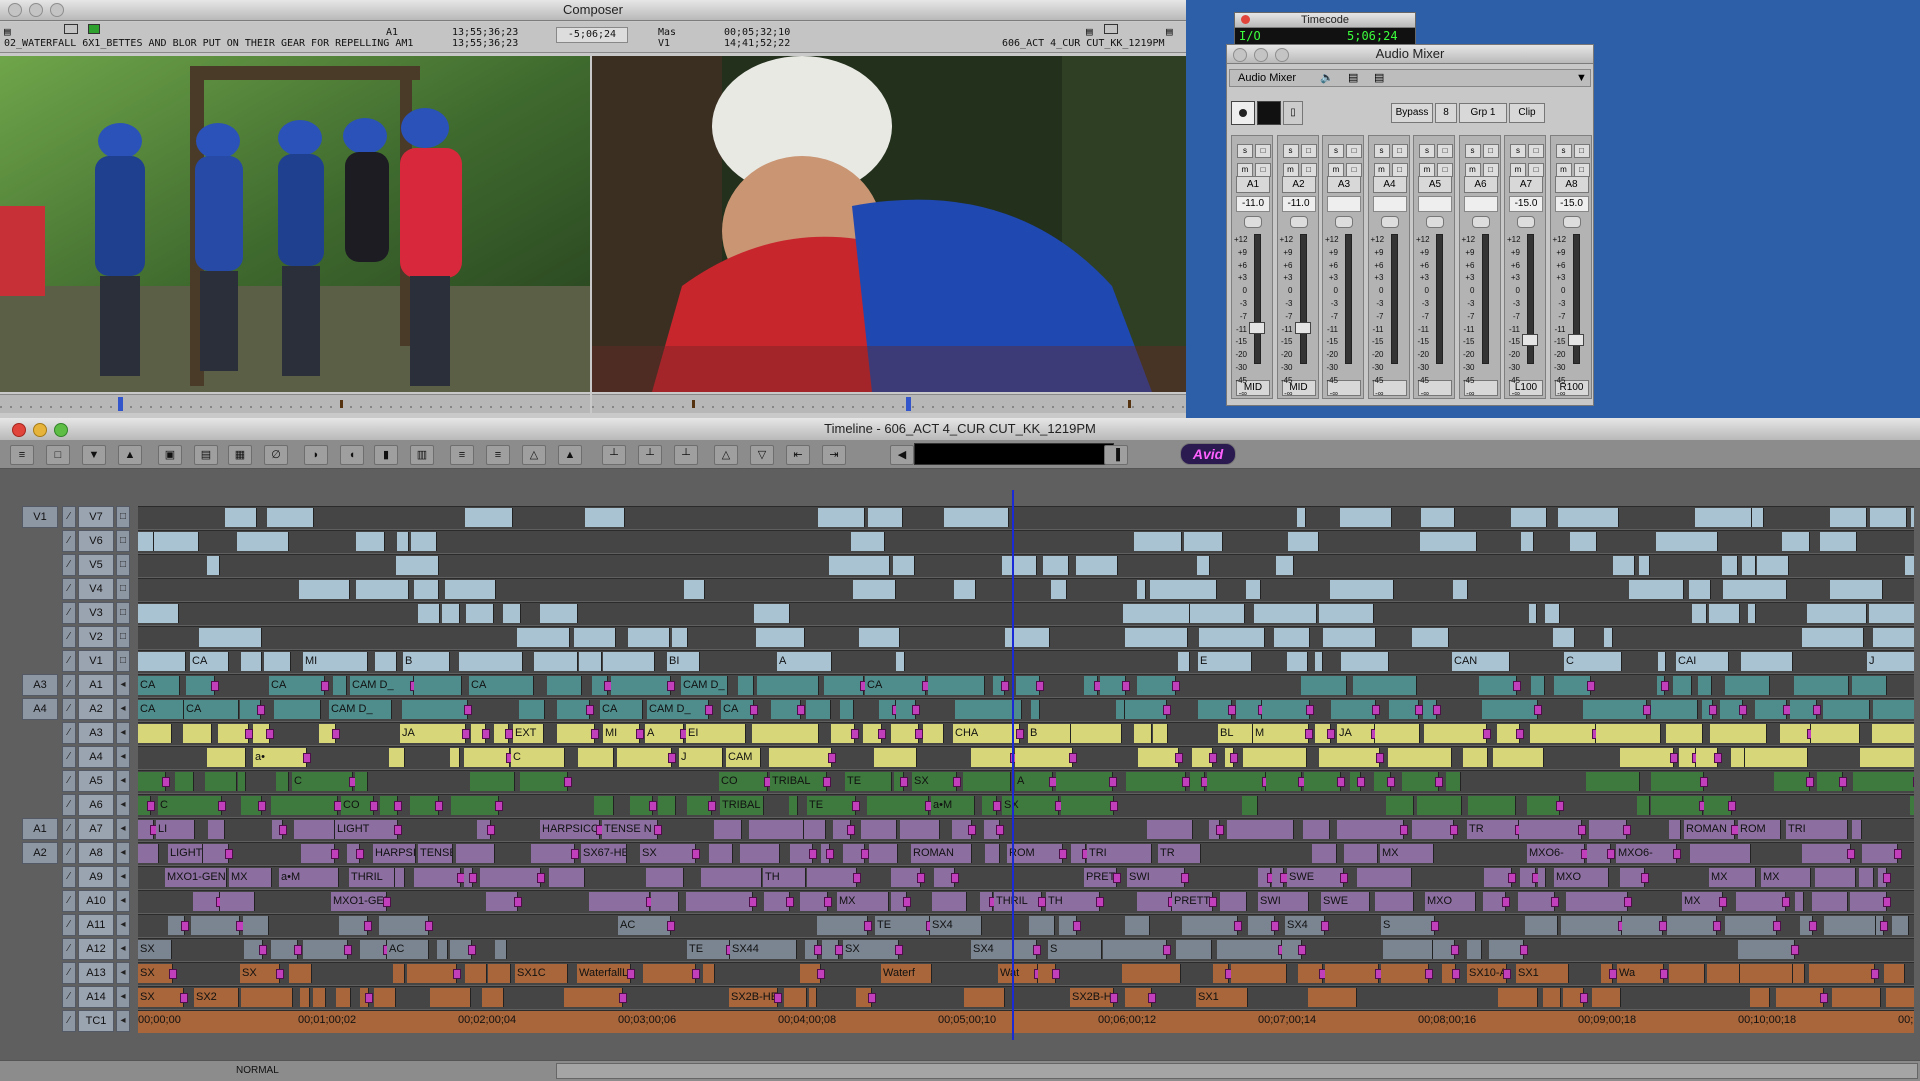 This screenshot has height=1081, width=1920. Describe the element at coordinates (96, 1021) in the screenshot. I see `track-label-tc1: TC1` at that location.